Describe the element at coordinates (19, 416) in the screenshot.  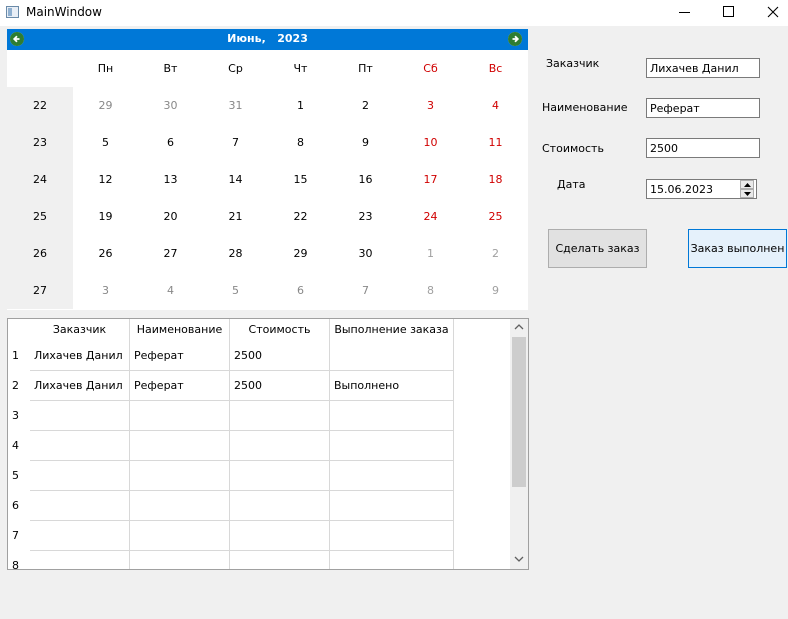
I see `row-header: 3` at that location.